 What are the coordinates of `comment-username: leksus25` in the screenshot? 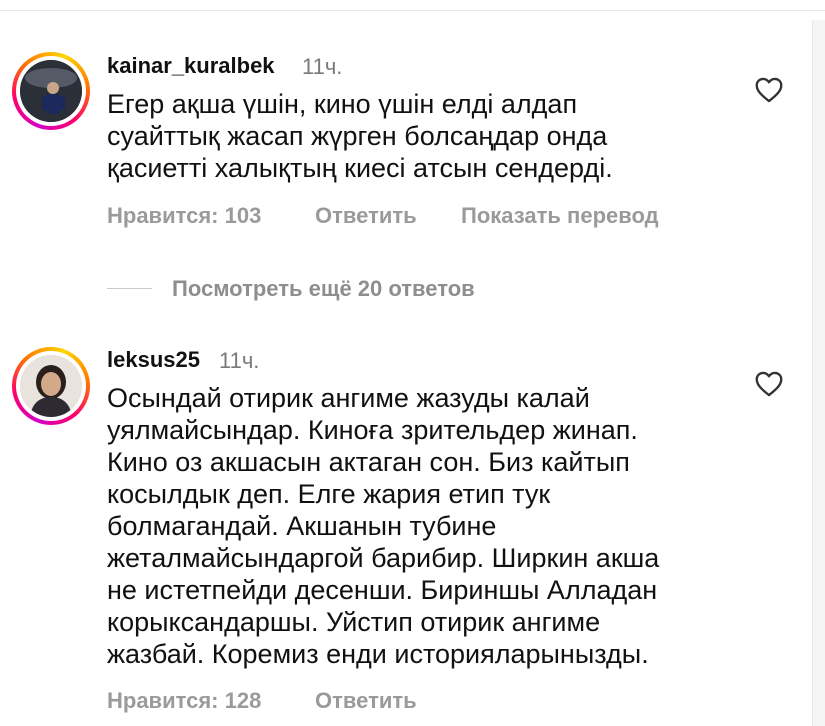 It's located at (153, 360).